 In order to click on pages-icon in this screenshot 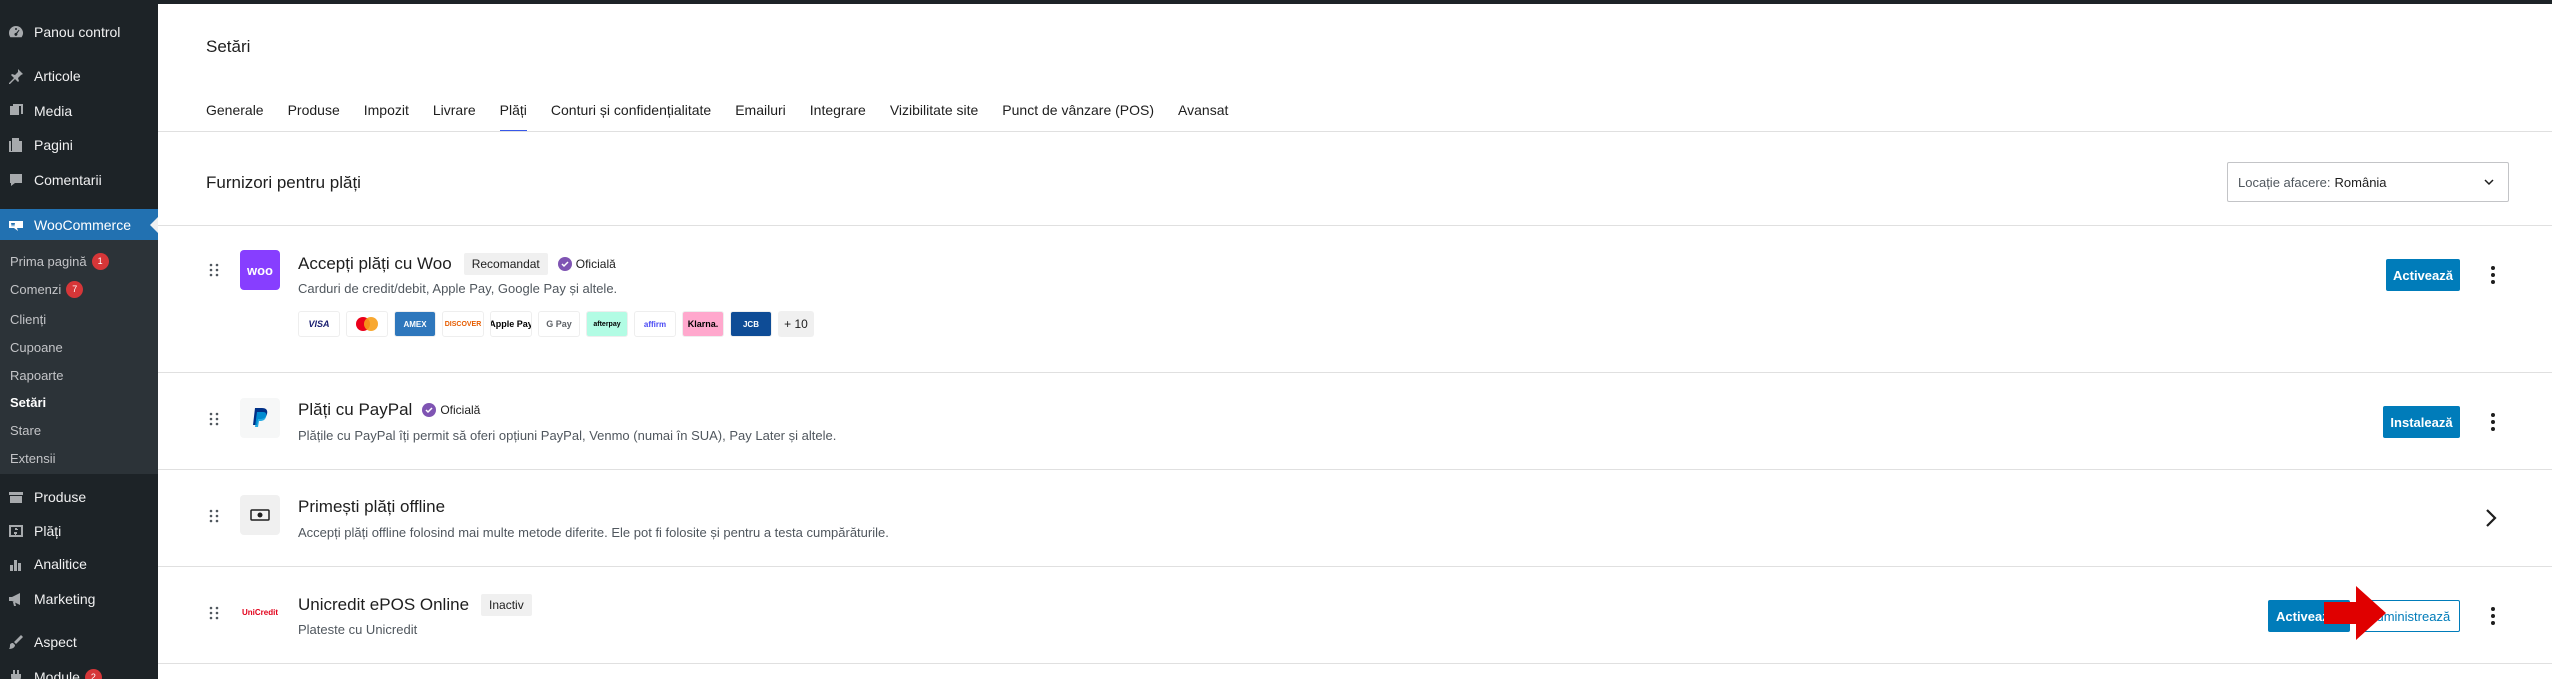, I will do `click(16, 145)`.